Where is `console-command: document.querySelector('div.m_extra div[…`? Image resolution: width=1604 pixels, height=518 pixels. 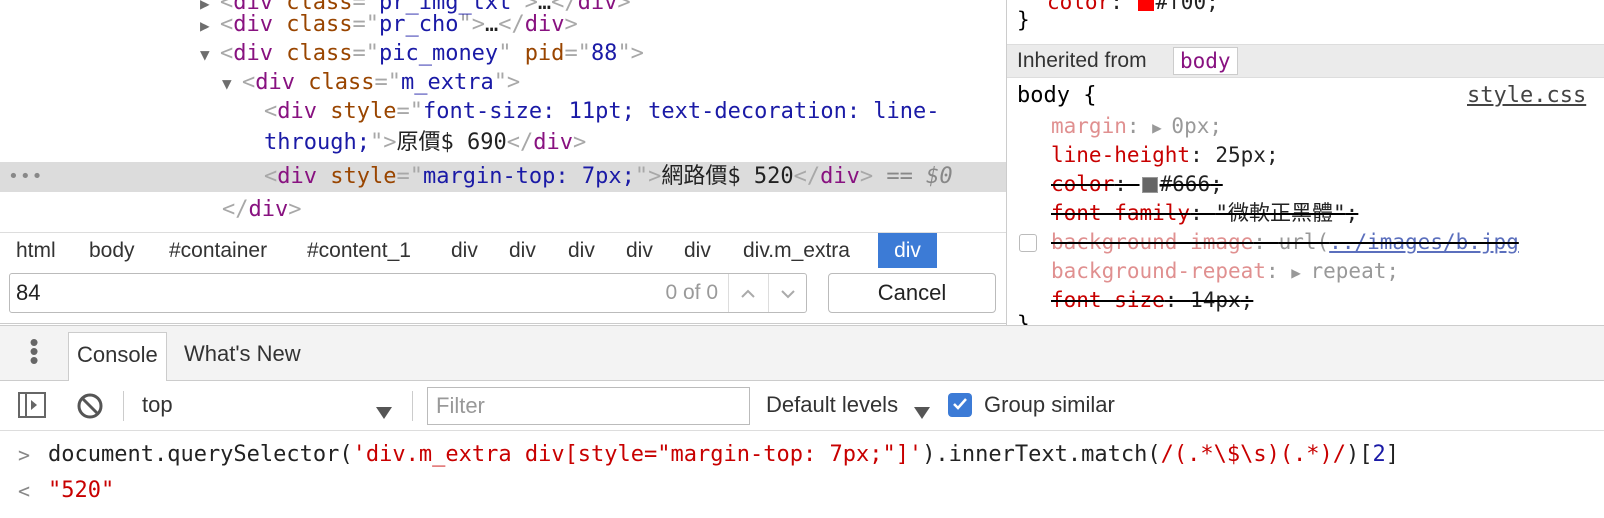 console-command: document.querySelector('div.m_extra div[… is located at coordinates (723, 455).